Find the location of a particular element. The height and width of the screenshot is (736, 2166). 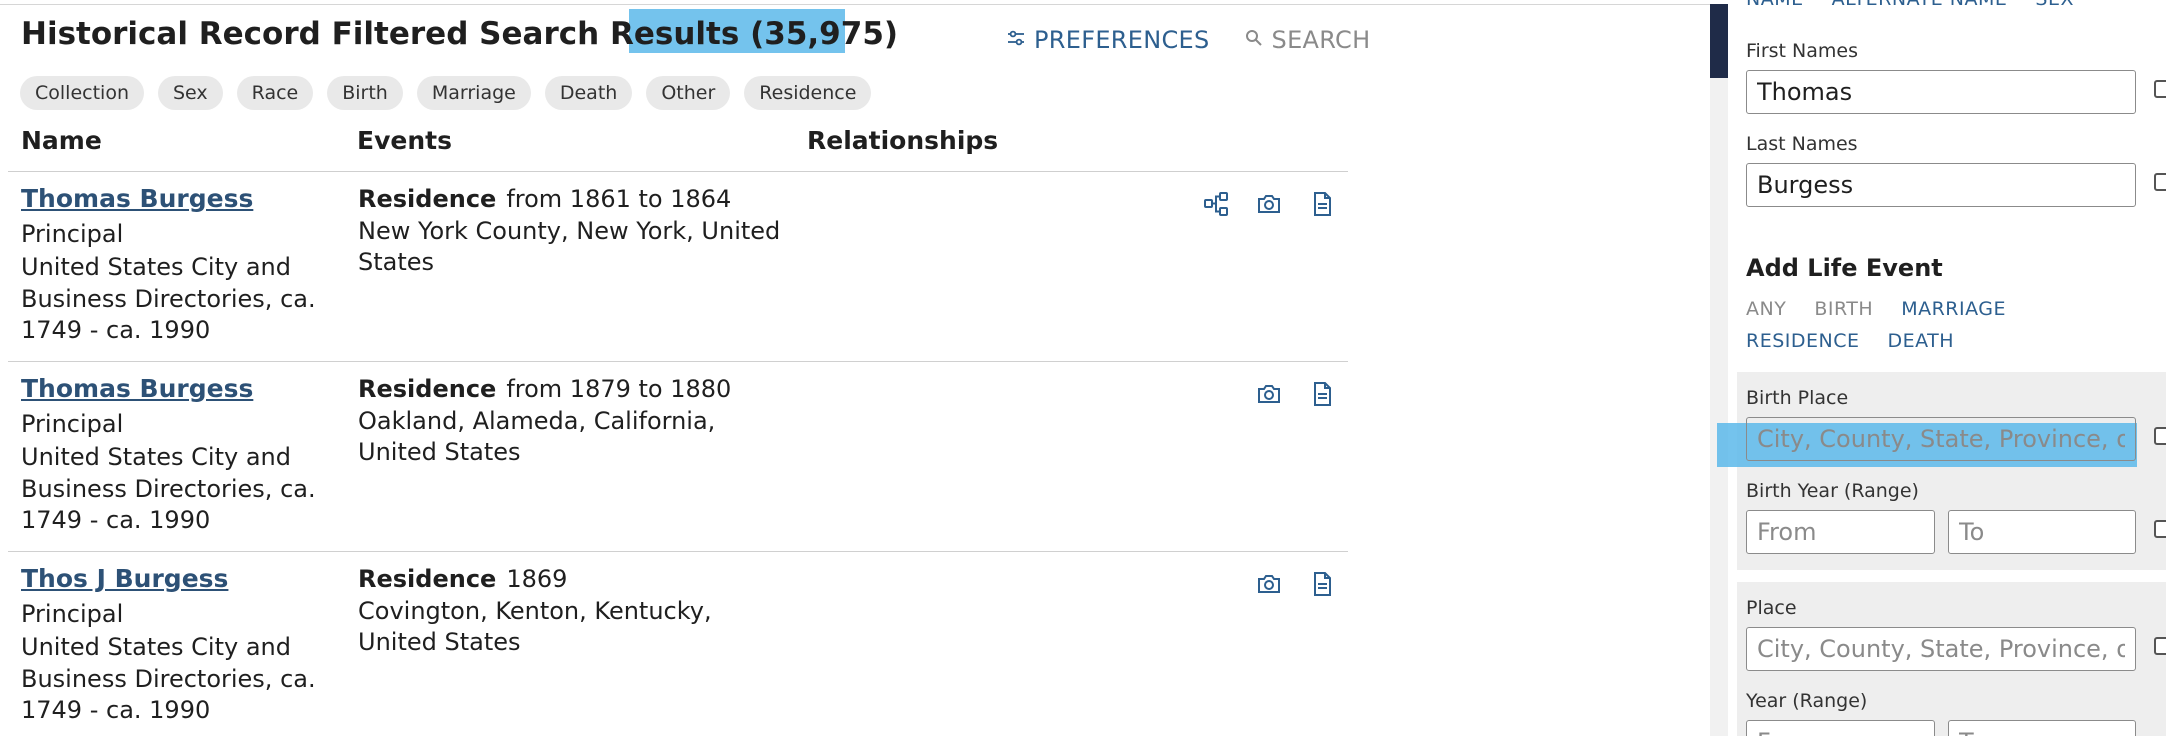

event-tab-residence: RESIDENCE is located at coordinates (1803, 341).